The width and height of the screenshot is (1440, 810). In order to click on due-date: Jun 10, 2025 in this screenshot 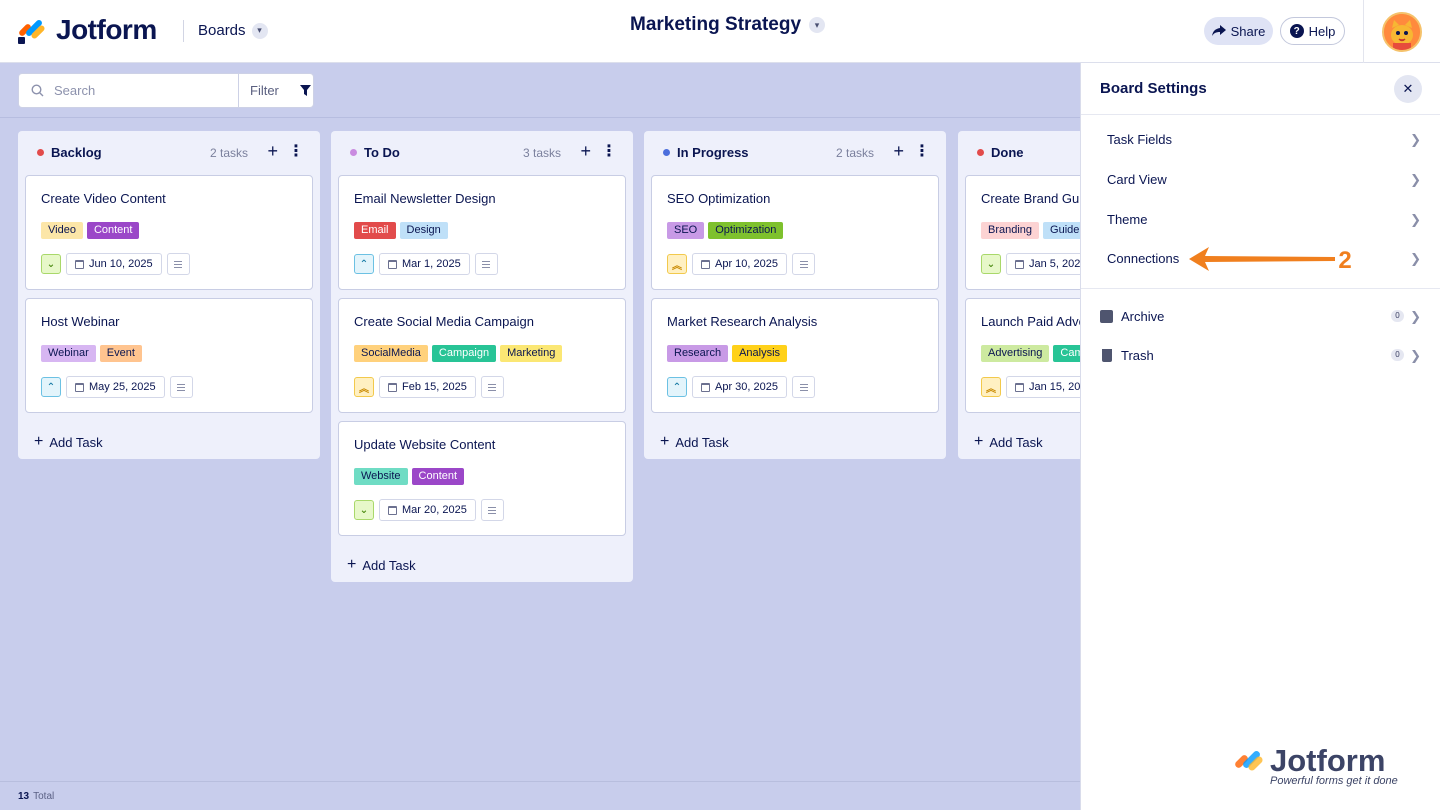, I will do `click(114, 264)`.